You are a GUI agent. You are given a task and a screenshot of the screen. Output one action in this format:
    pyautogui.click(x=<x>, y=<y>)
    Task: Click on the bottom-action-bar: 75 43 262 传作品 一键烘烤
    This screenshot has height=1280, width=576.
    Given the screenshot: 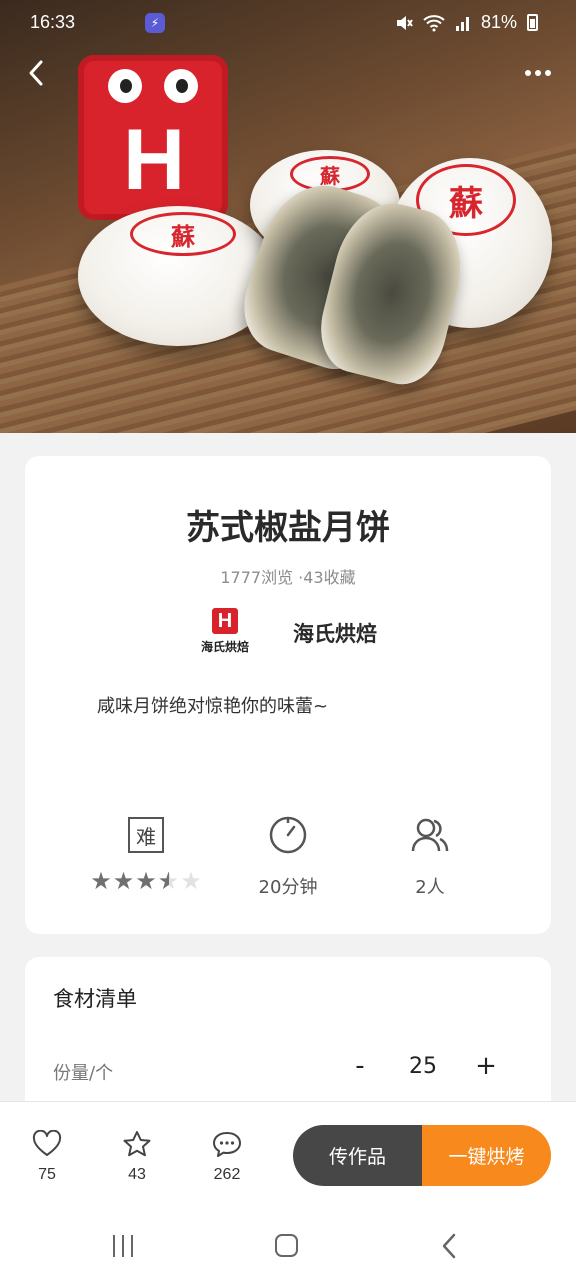 What is the action you would take?
    pyautogui.click(x=288, y=1153)
    